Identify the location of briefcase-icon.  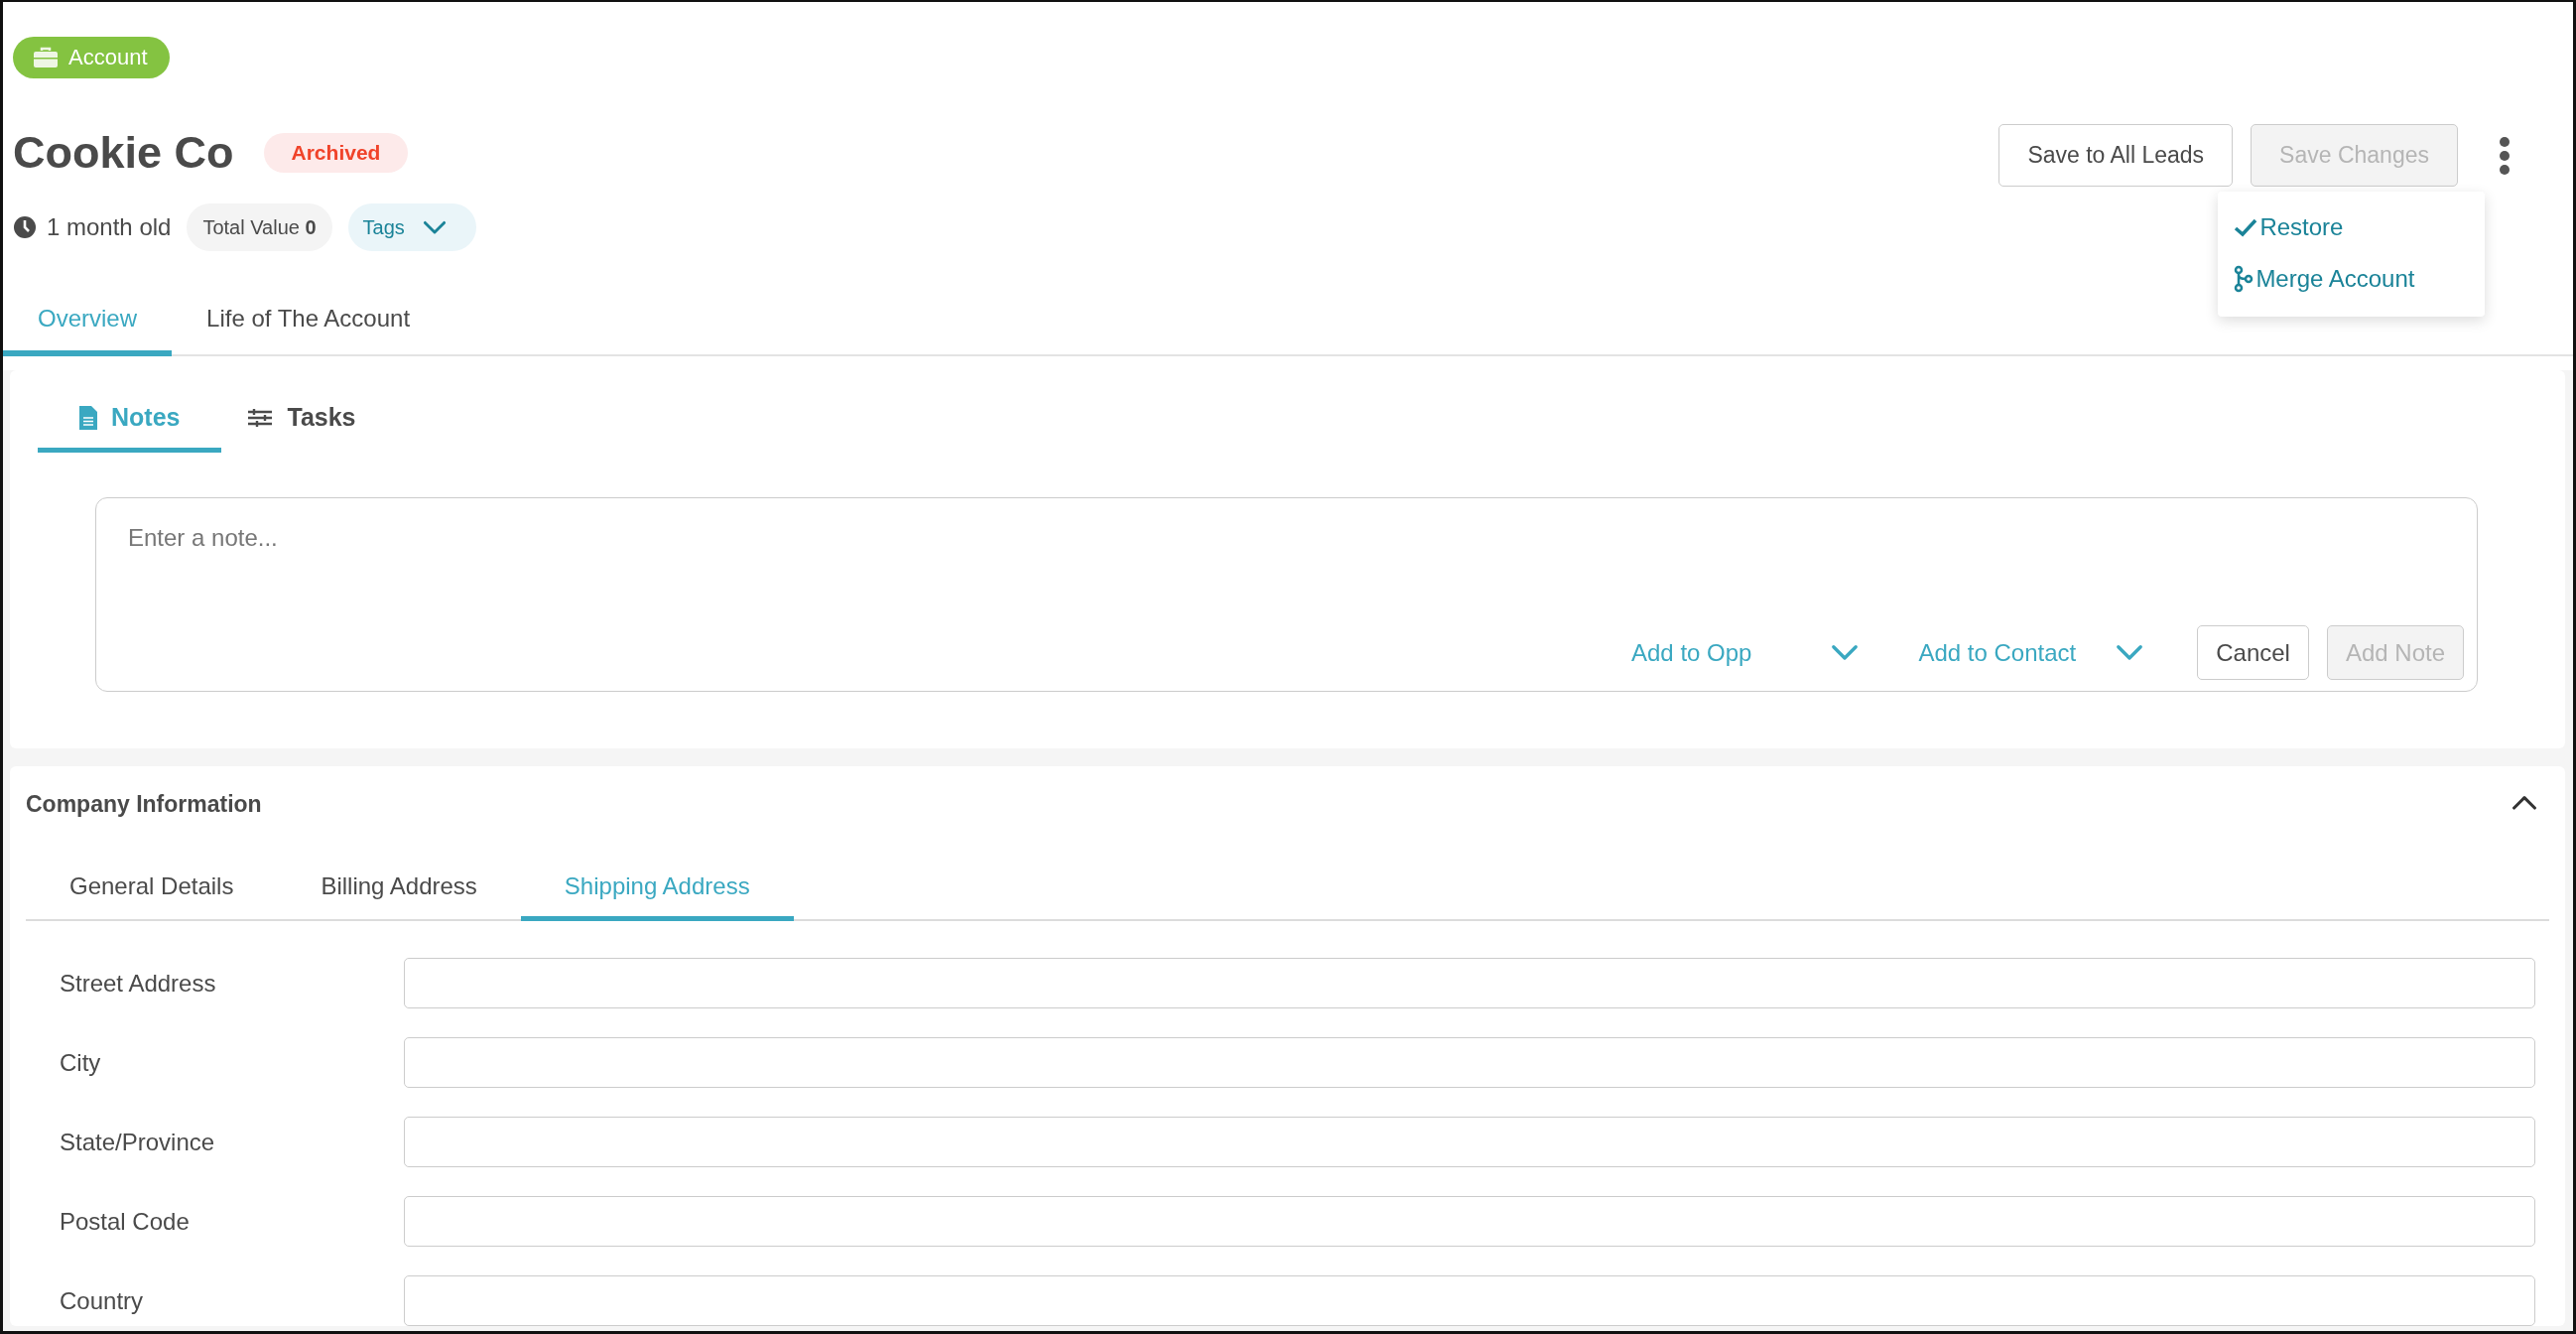
(46, 57).